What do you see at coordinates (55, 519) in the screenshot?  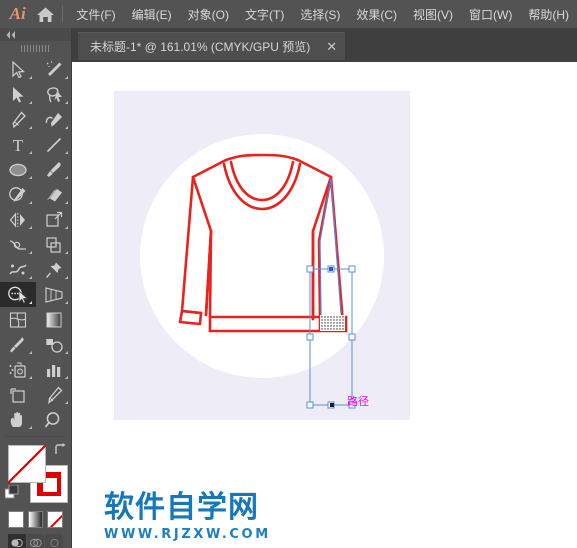 I see `none-mode-button` at bounding box center [55, 519].